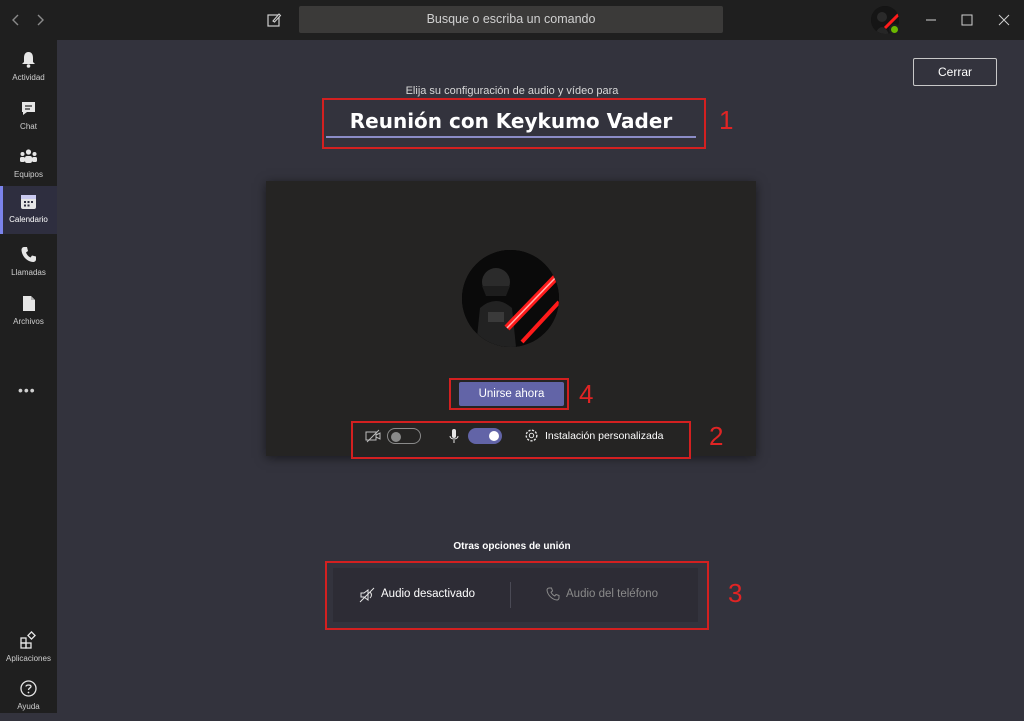 The image size is (1024, 721). What do you see at coordinates (29, 390) in the screenshot?
I see `more-apps-icon: •••` at bounding box center [29, 390].